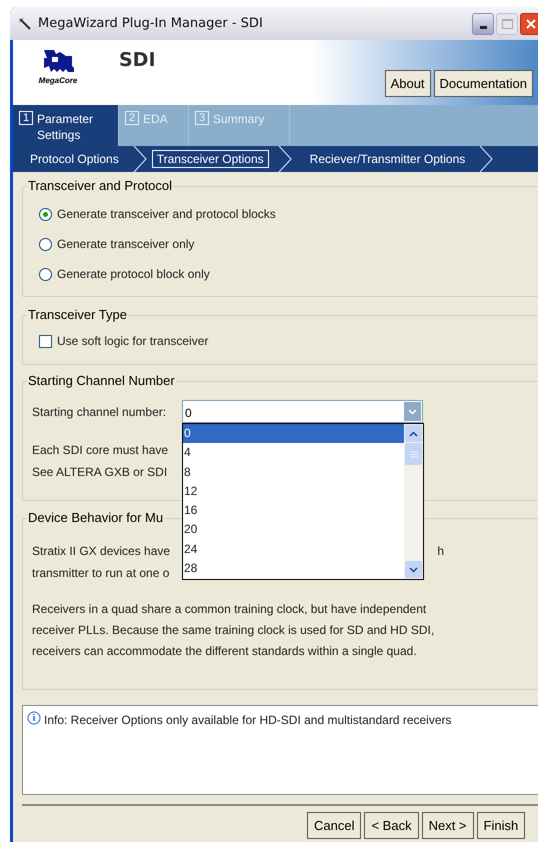 The image size is (538, 842). I want to click on chevron-up-icon, so click(413, 433).